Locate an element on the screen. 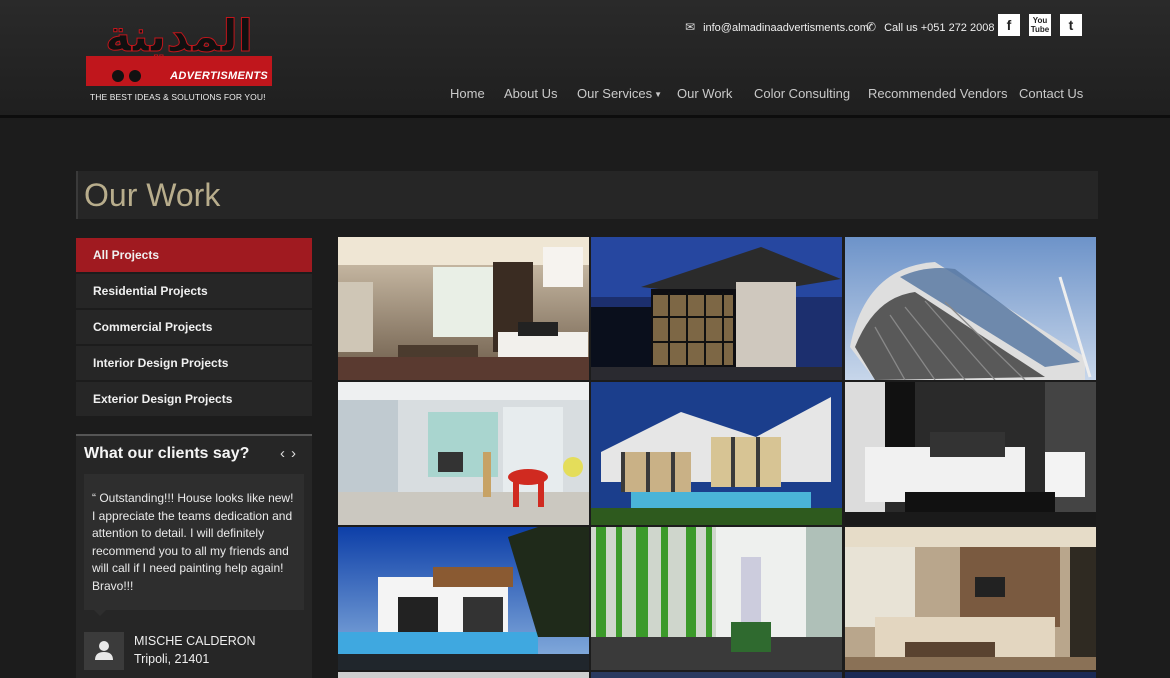 This screenshot has height=678, width=1170. logo-bar: ADVERTISMENTS is located at coordinates (179, 71).